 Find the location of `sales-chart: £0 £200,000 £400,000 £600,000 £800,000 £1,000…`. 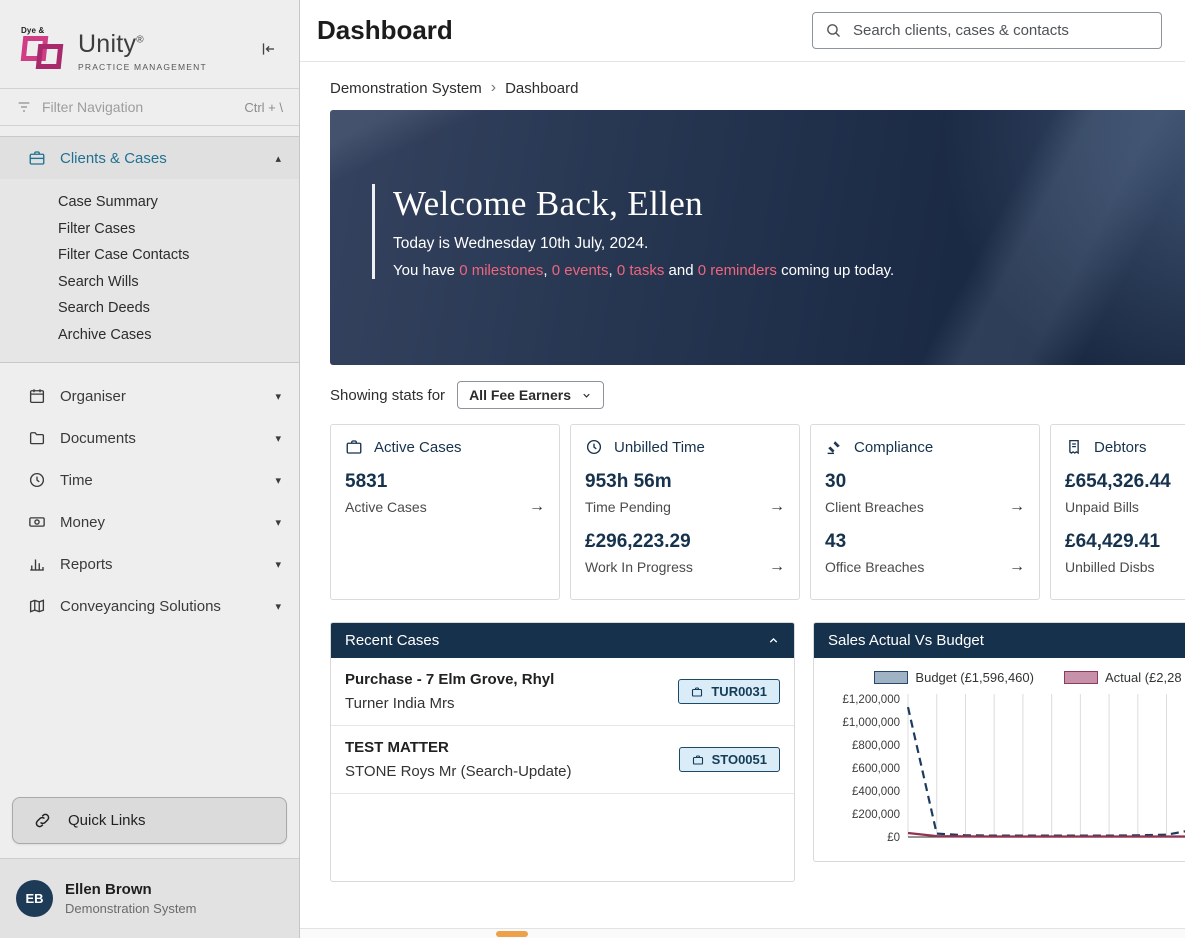

sales-chart: £0 £200,000 £400,000 £600,000 £800,000 £1,000… is located at coordinates (1013, 769).